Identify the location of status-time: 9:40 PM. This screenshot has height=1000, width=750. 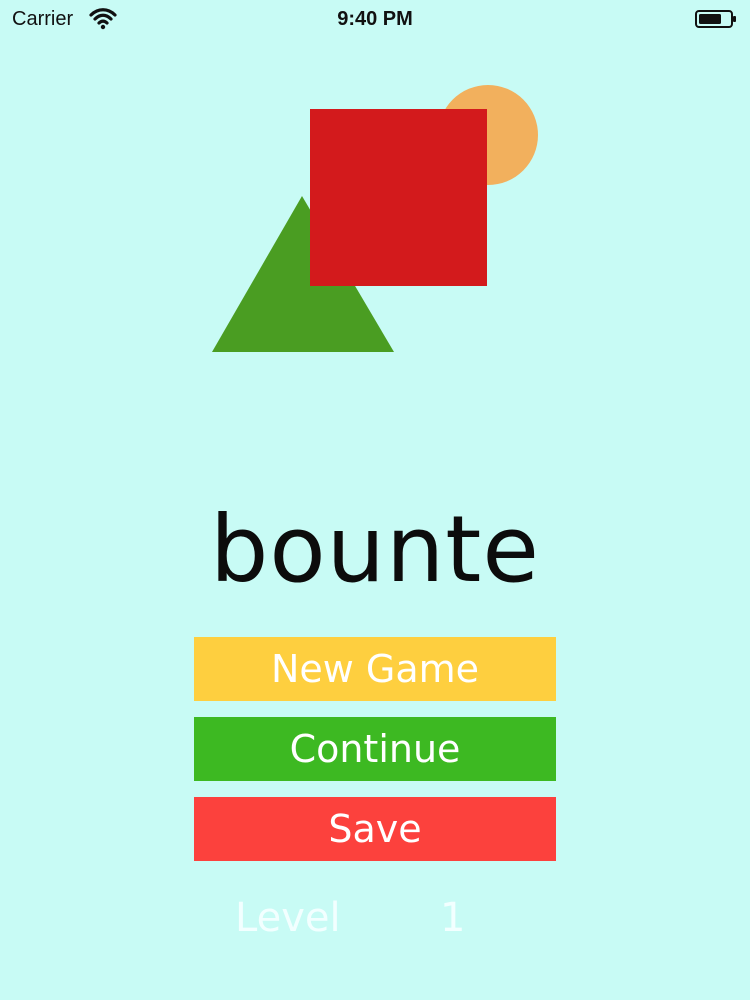
(375, 19).